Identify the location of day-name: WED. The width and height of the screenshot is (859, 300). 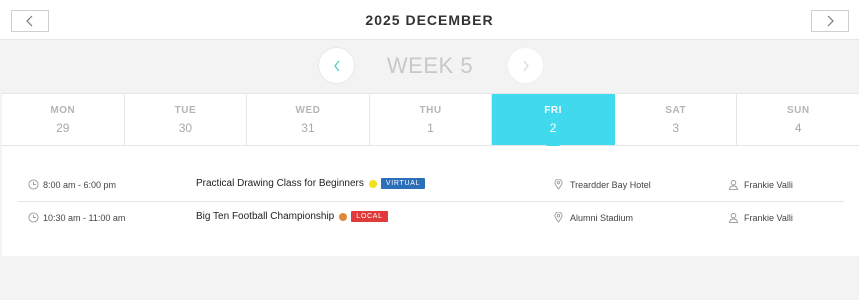
(308, 110).